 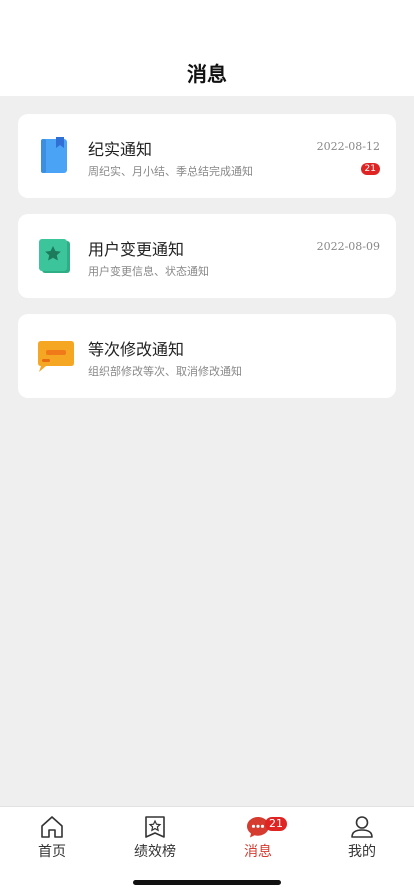 What do you see at coordinates (120, 149) in the screenshot?
I see `notification-title: 纪实通知` at bounding box center [120, 149].